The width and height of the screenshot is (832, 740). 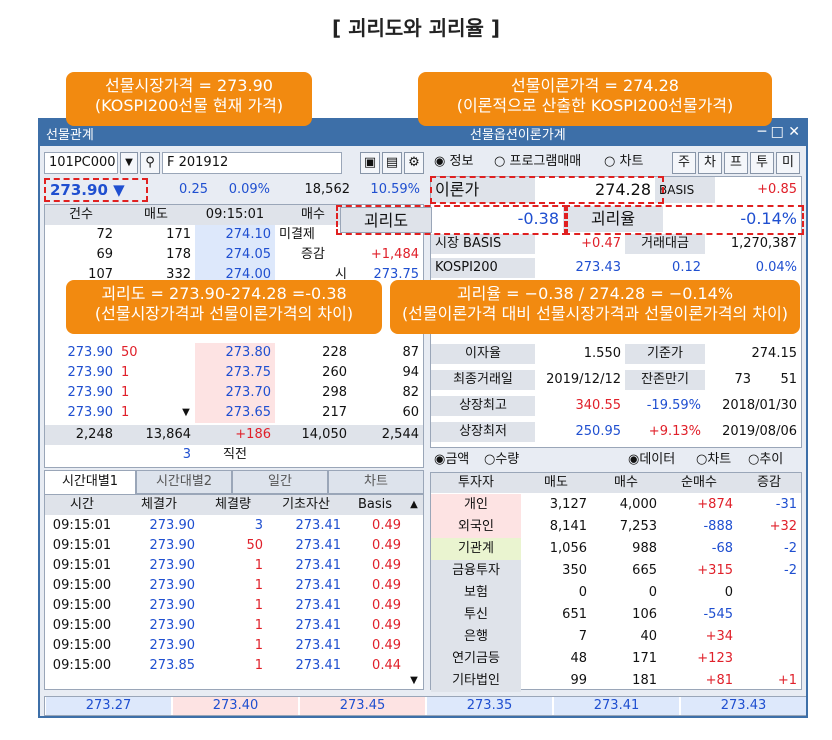 What do you see at coordinates (483, 268) in the screenshot?
I see `kospi-label: KOSPI200` at bounding box center [483, 268].